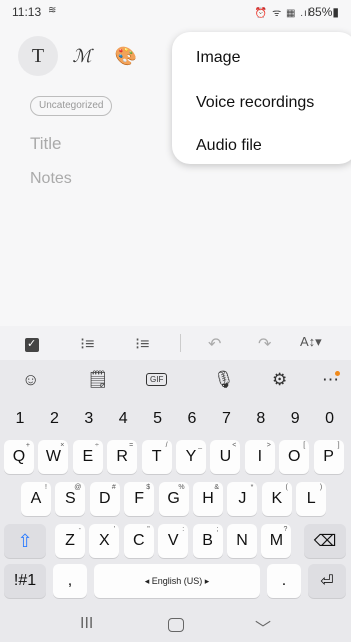 This screenshot has width=351, height=642. What do you see at coordinates (208, 499) in the screenshot?
I see `key-h: H &` at bounding box center [208, 499].